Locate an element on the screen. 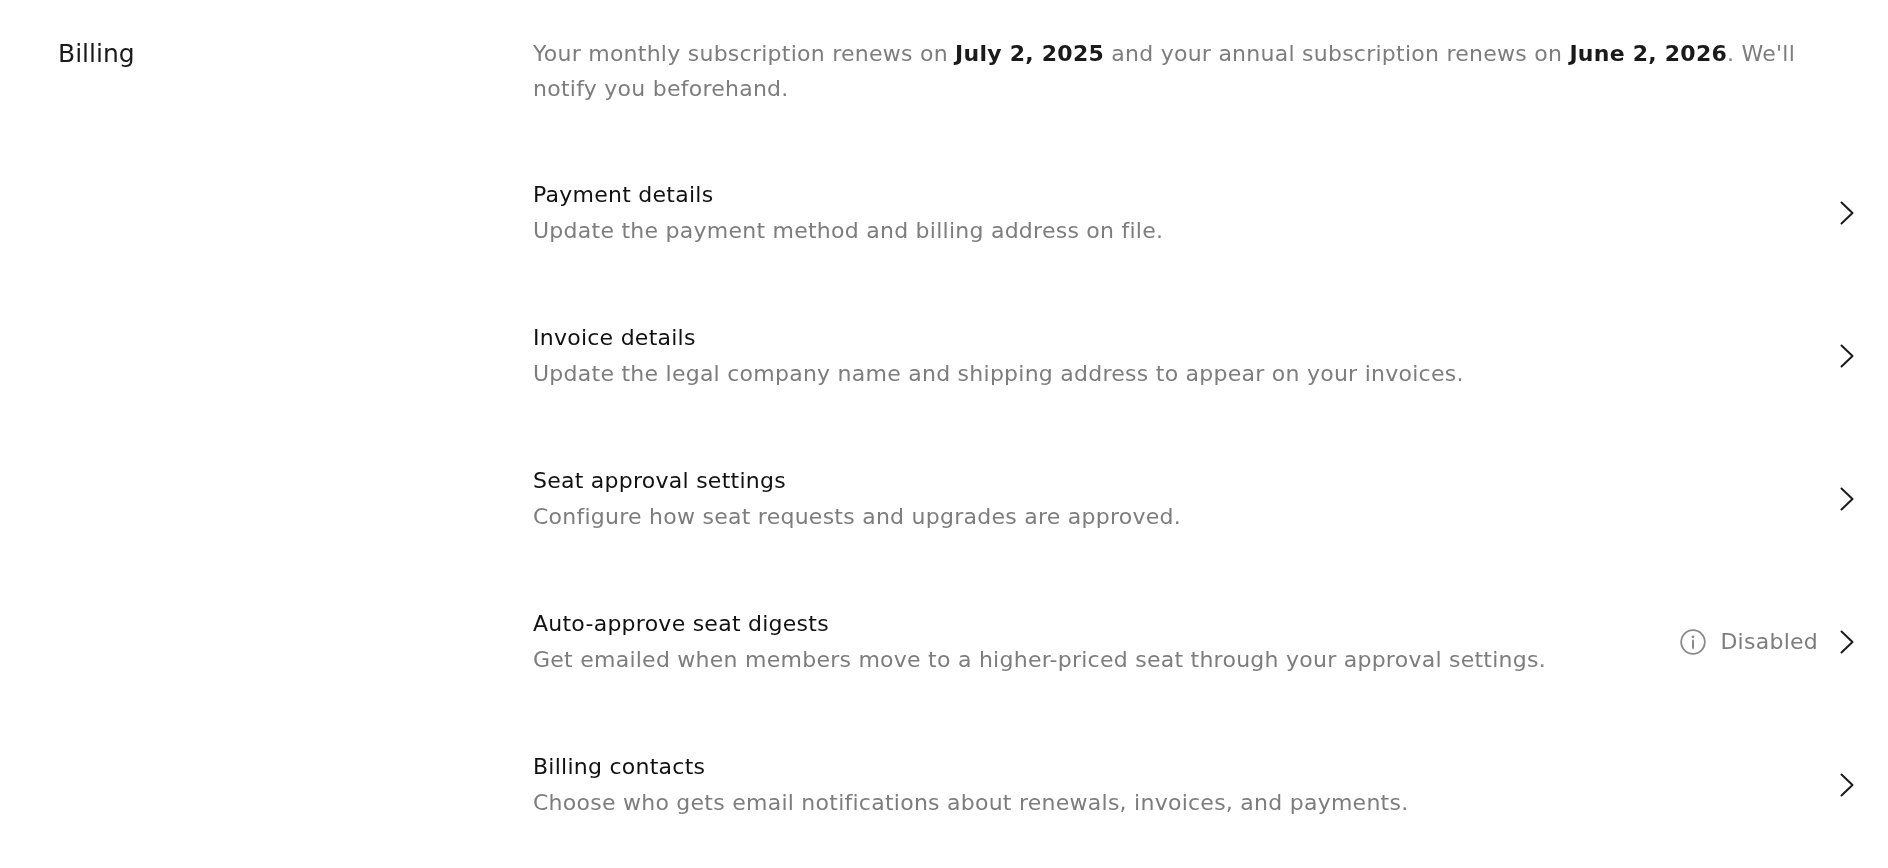 This screenshot has height=868, width=1888. settings-row: Payment details Update the payment method and billing address on file. is located at coordinates (1193, 212).